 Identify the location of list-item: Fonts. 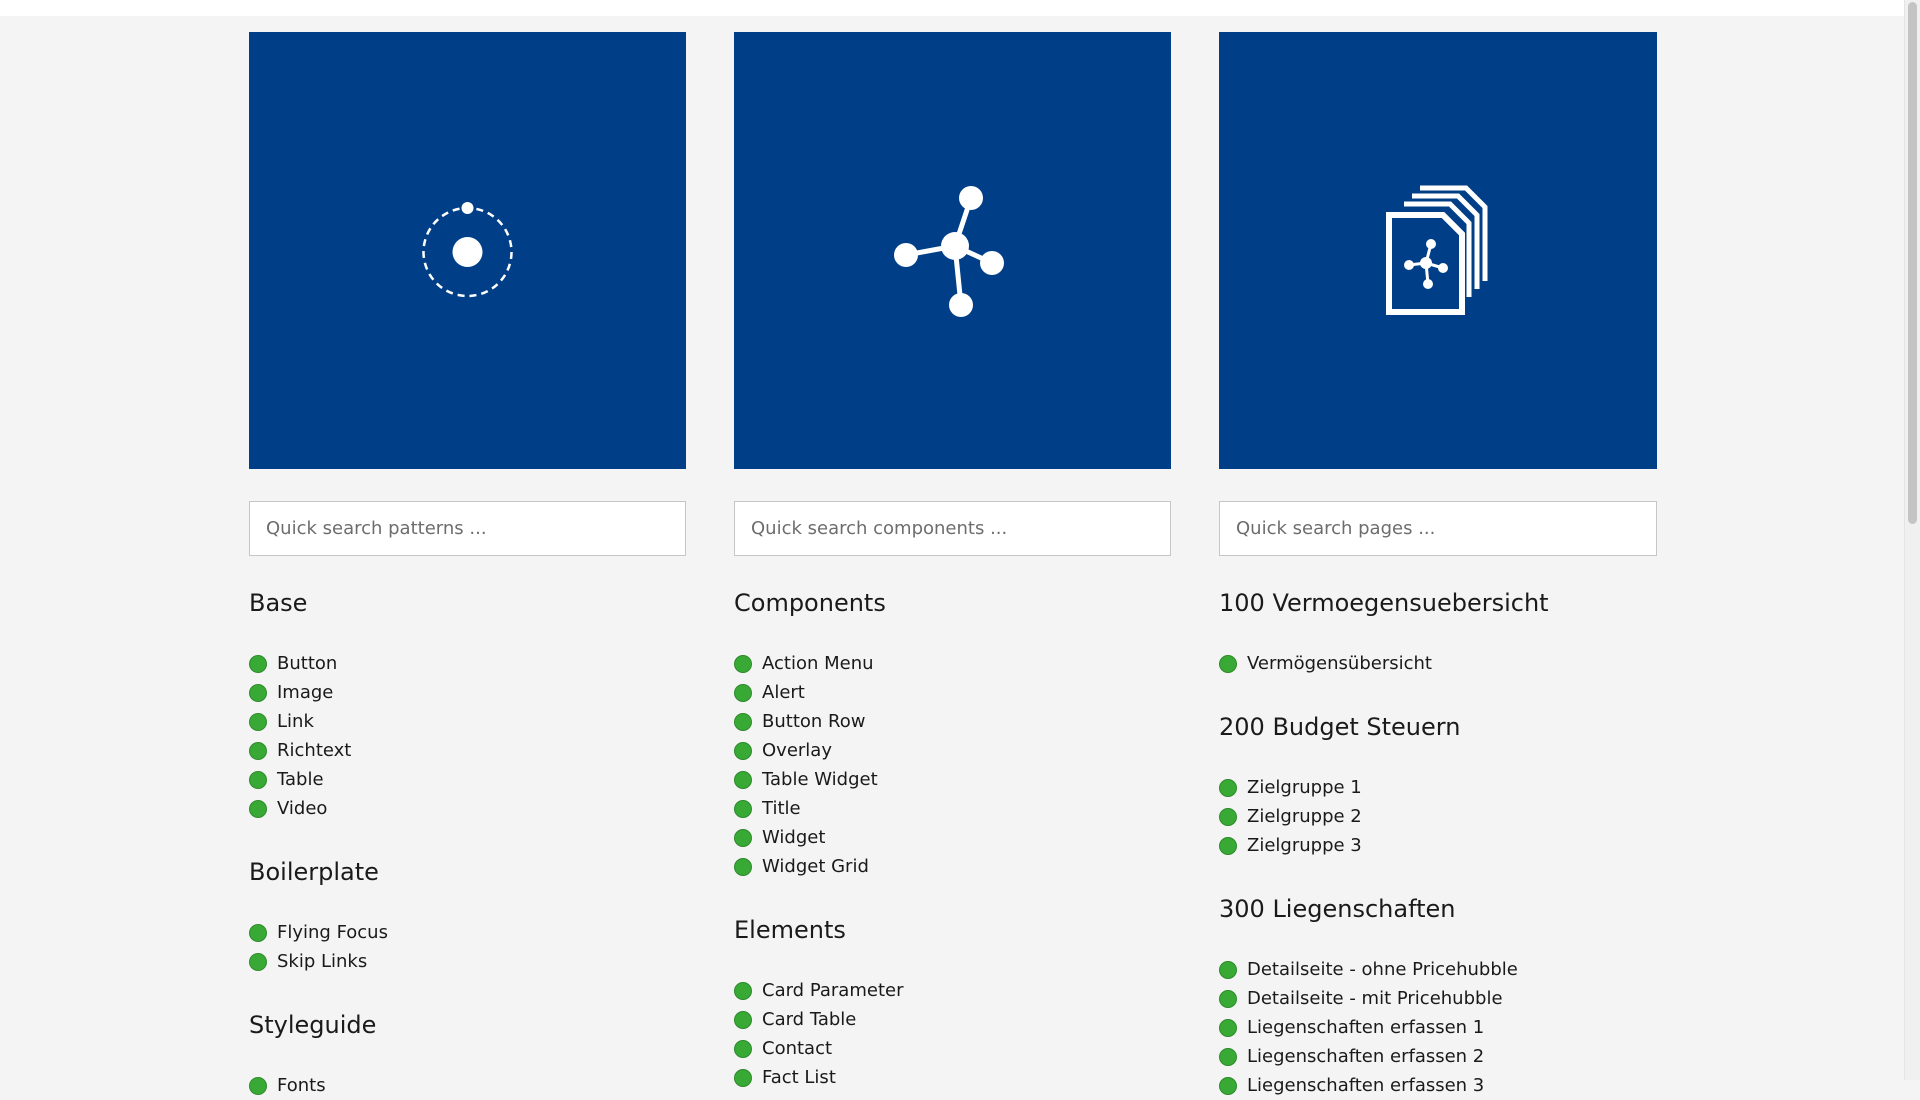
(467, 1085).